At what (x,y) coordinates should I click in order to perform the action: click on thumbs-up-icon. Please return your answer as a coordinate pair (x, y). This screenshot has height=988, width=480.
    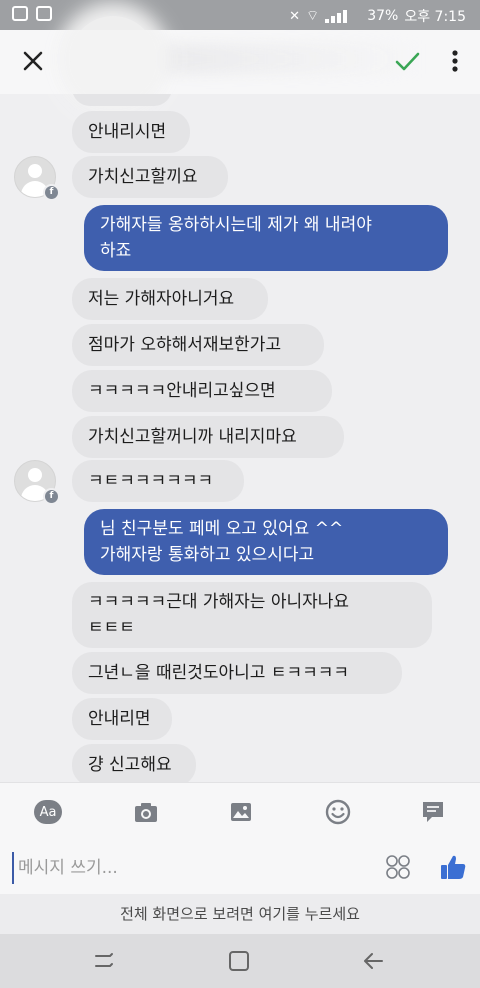
    Looking at the image, I should click on (453, 867).